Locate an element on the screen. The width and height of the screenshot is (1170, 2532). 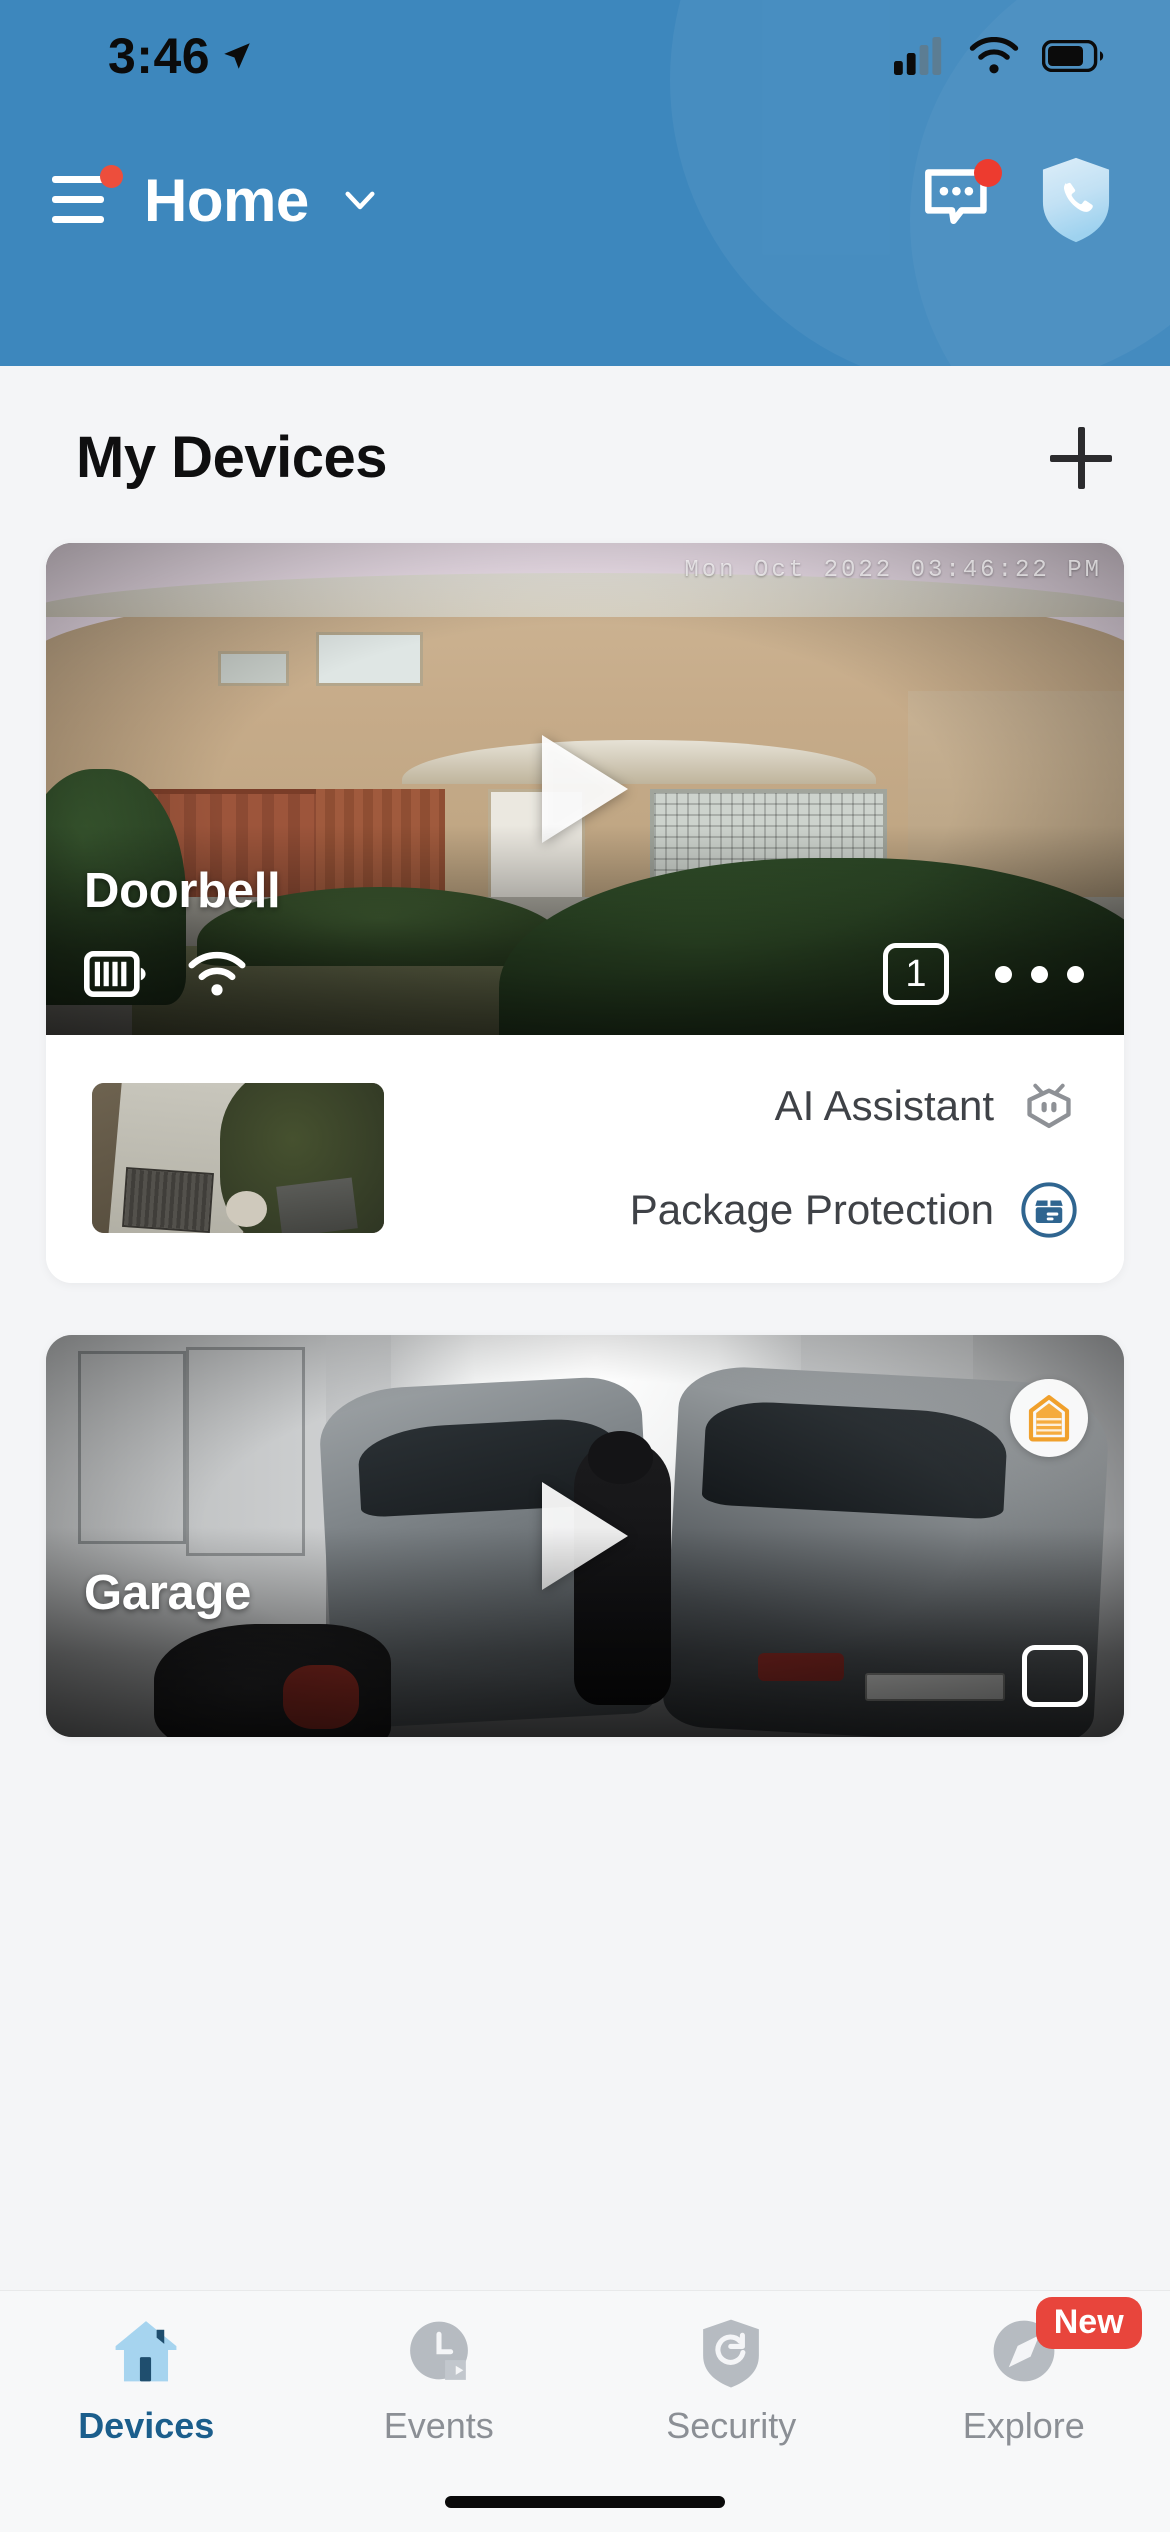
hamburger-menu-icon is located at coordinates (87, 195).